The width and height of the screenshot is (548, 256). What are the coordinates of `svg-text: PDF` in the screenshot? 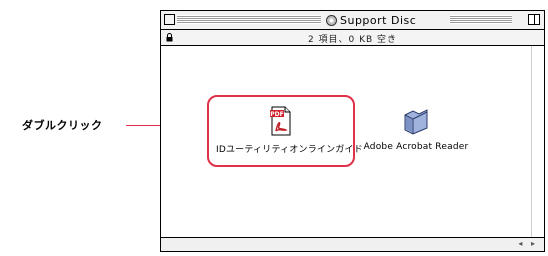 It's located at (276, 114).